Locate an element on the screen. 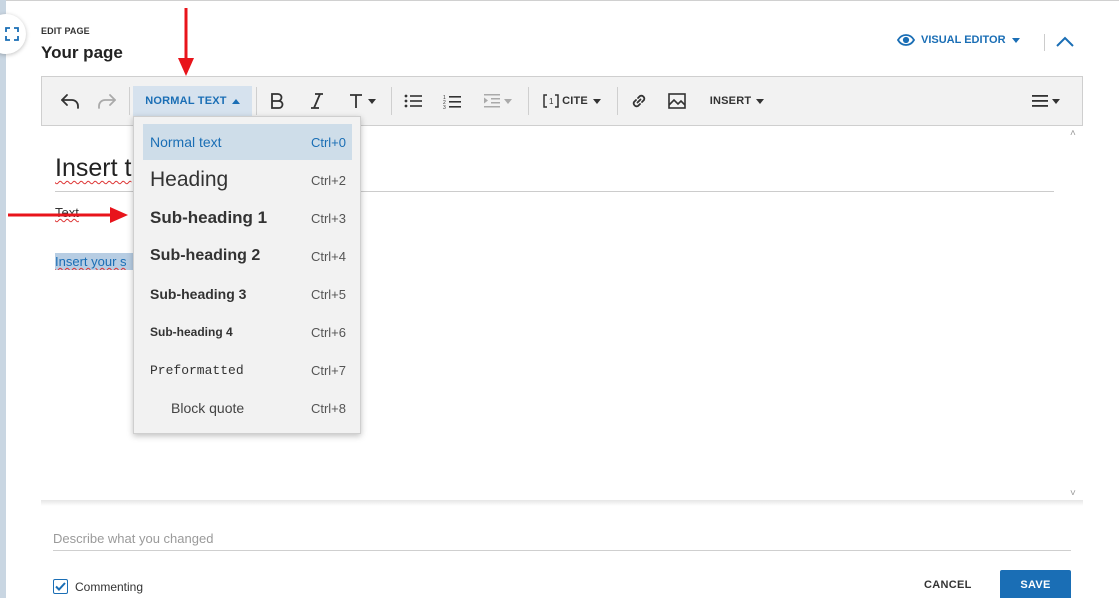 The width and height of the screenshot is (1119, 598). insert-menu-button: INSERT is located at coordinates (737, 101).